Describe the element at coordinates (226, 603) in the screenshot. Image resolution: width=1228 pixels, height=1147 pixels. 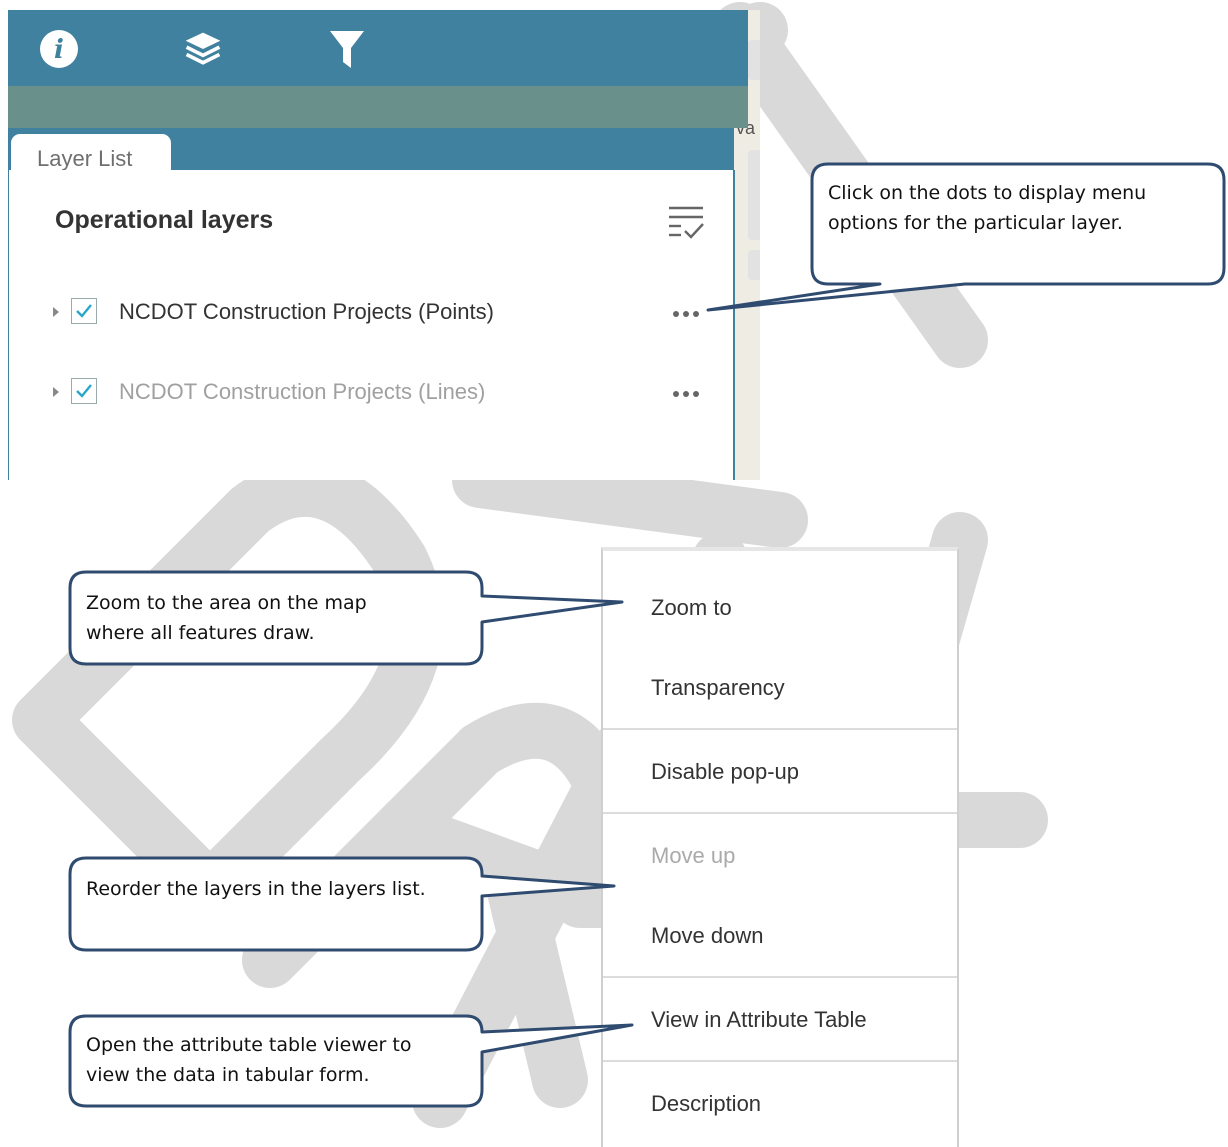
I see `callout-line: Zoom to the area on the map` at that location.